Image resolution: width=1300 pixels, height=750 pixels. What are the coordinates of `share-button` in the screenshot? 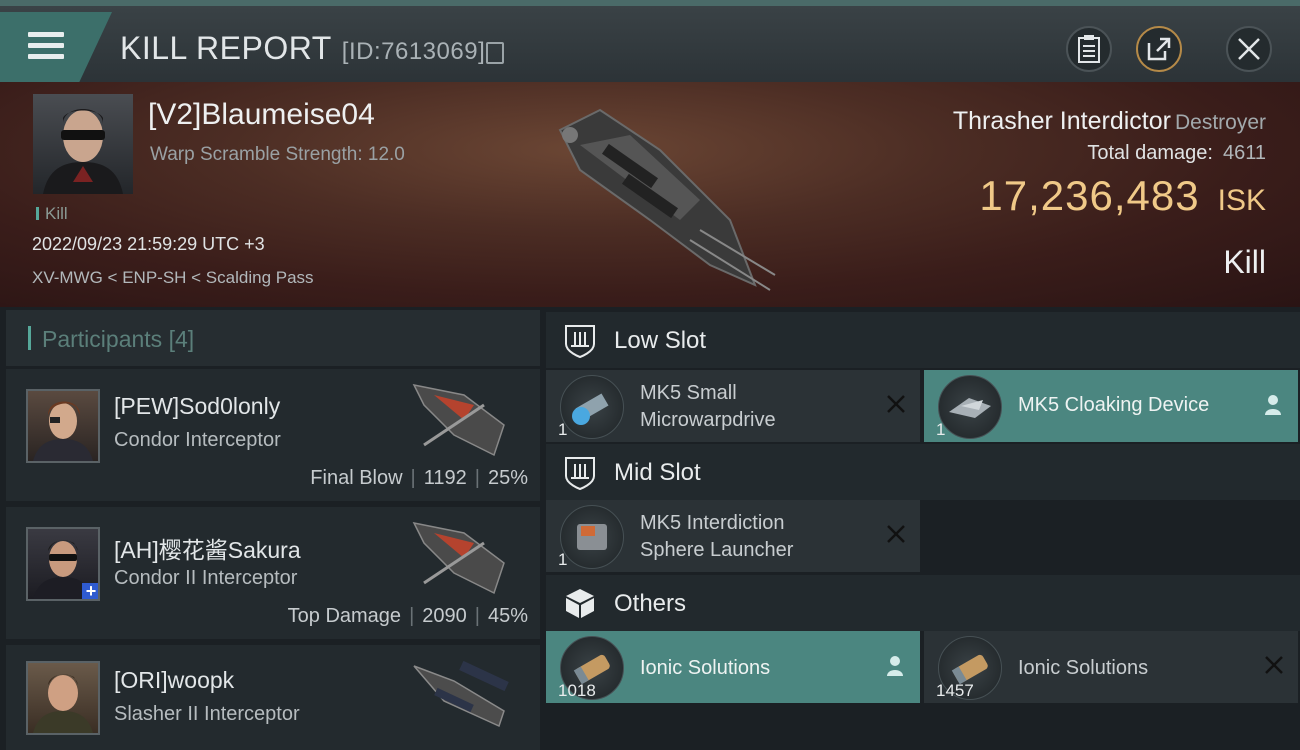 It's located at (1159, 49).